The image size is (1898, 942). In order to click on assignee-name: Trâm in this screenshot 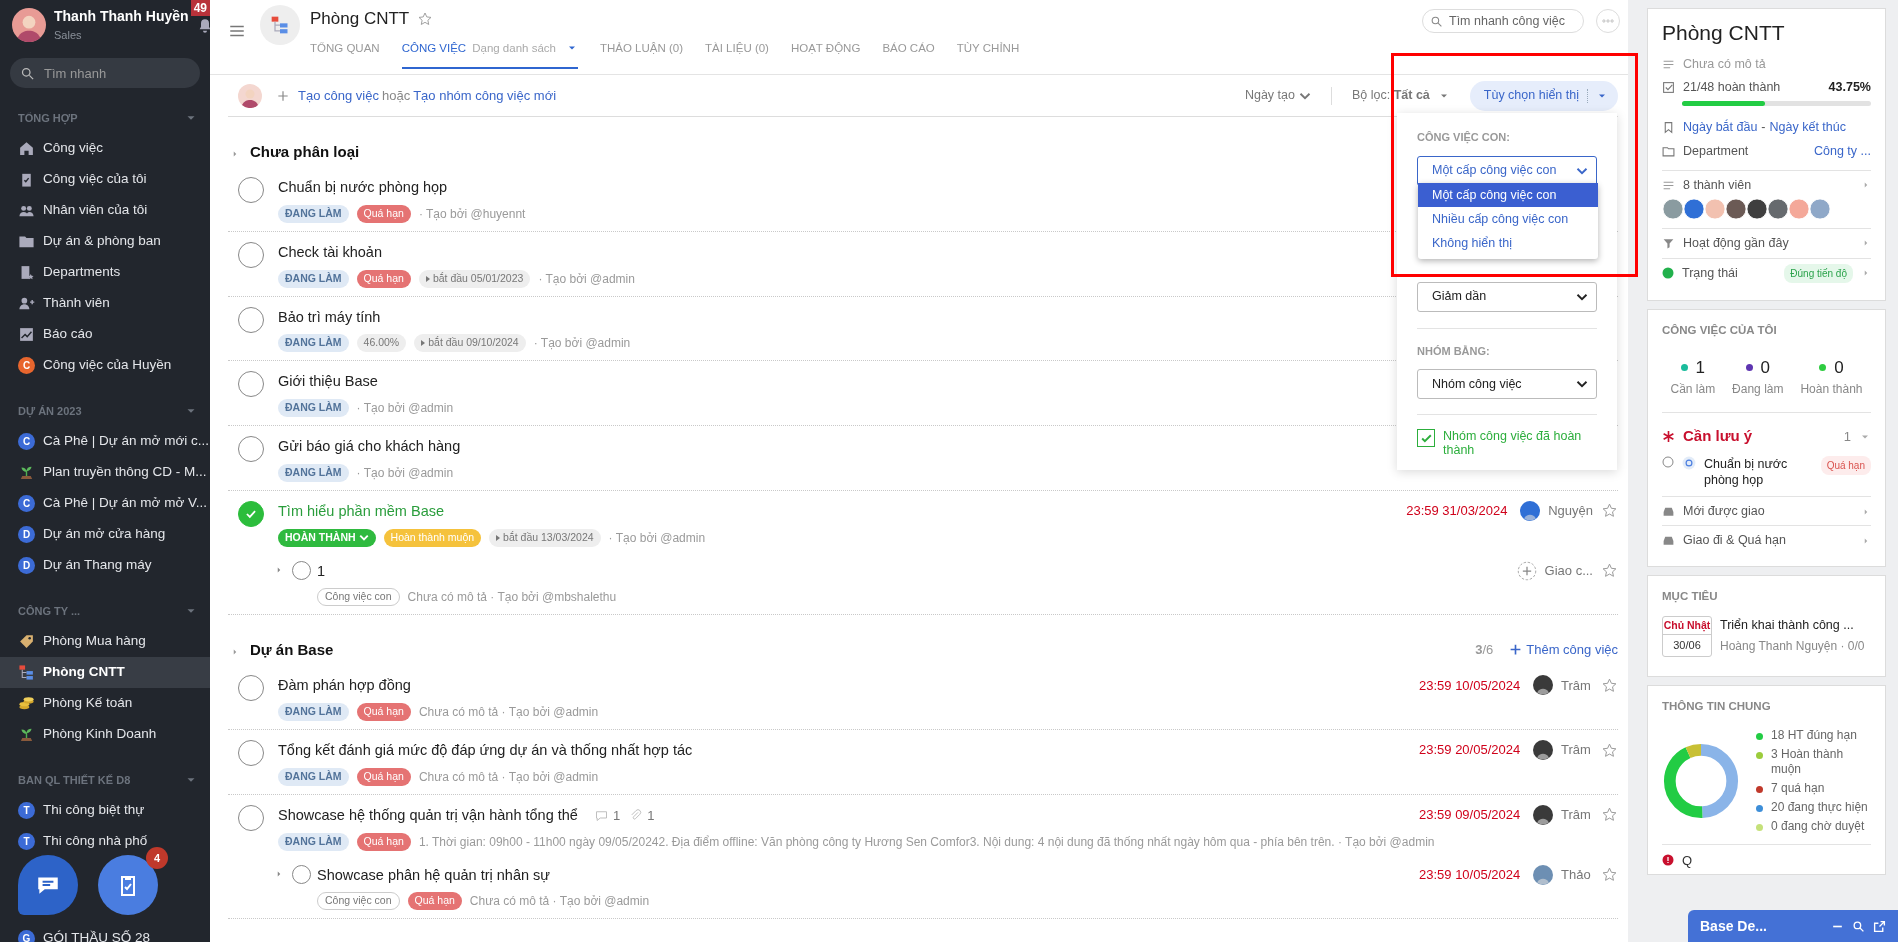, I will do `click(1576, 815)`.